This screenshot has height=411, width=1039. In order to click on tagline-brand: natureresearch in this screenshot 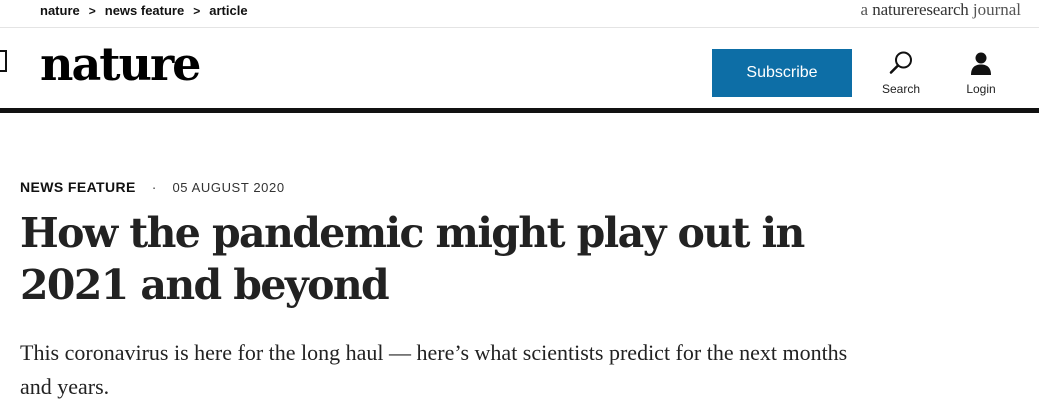, I will do `click(920, 9)`.